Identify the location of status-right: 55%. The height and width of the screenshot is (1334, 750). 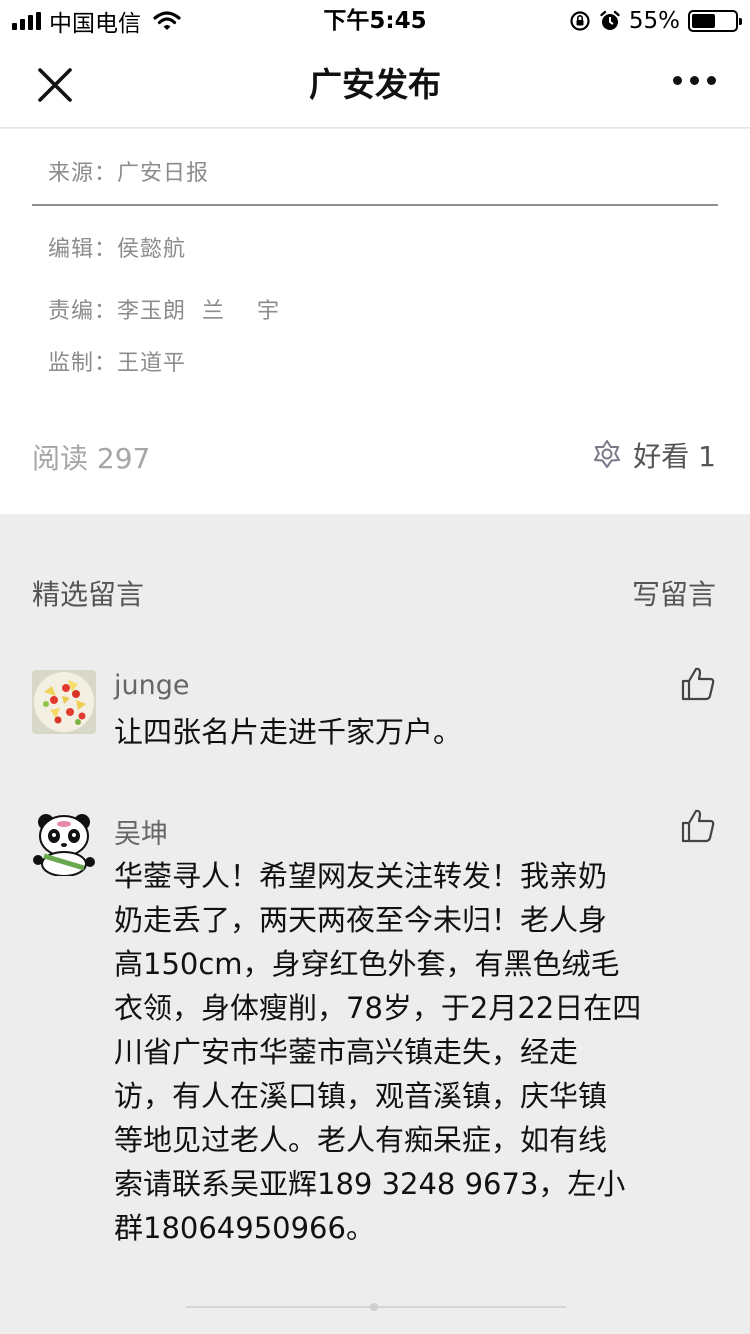
(655, 21).